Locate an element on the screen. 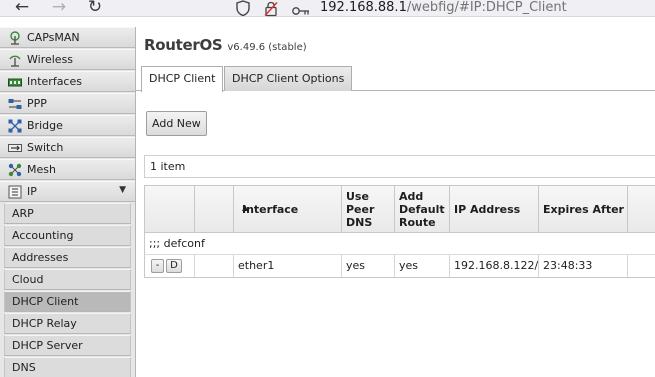  column-header-label: Expires After is located at coordinates (583, 209).